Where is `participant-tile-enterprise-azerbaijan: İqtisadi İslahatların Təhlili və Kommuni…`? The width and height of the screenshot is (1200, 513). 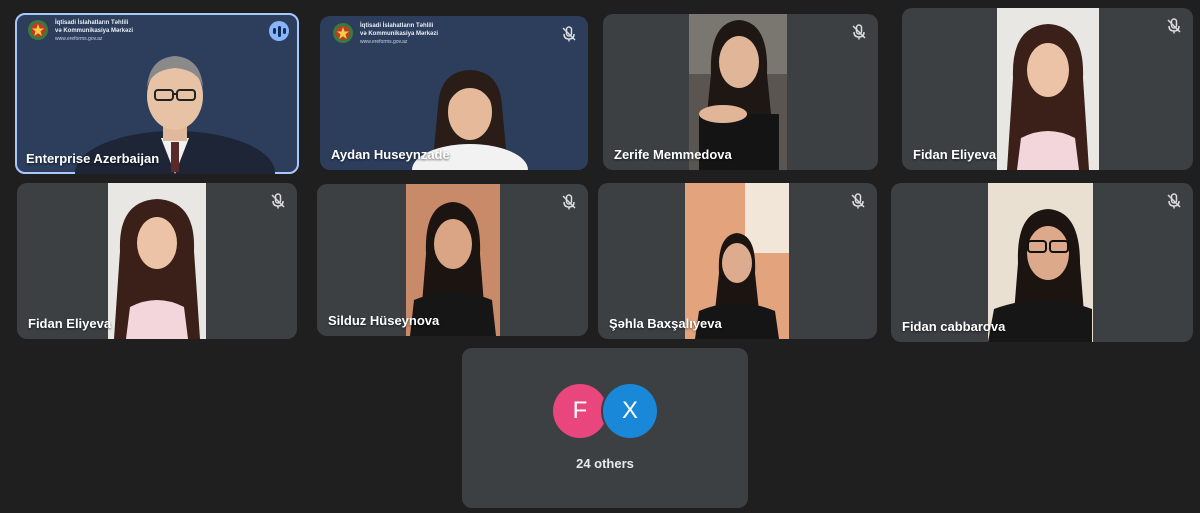 participant-tile-enterprise-azerbaijan: İqtisadi İslahatların Təhlili və Kommuni… is located at coordinates (157, 93).